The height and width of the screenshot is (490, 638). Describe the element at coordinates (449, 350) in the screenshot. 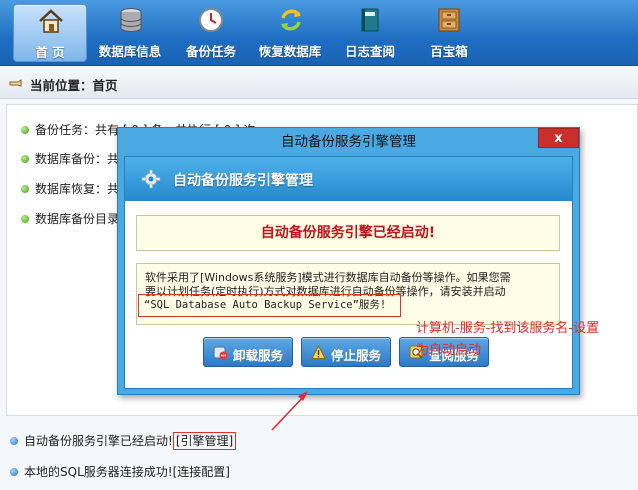

I see `annotation-line-2: 为自动启动` at that location.